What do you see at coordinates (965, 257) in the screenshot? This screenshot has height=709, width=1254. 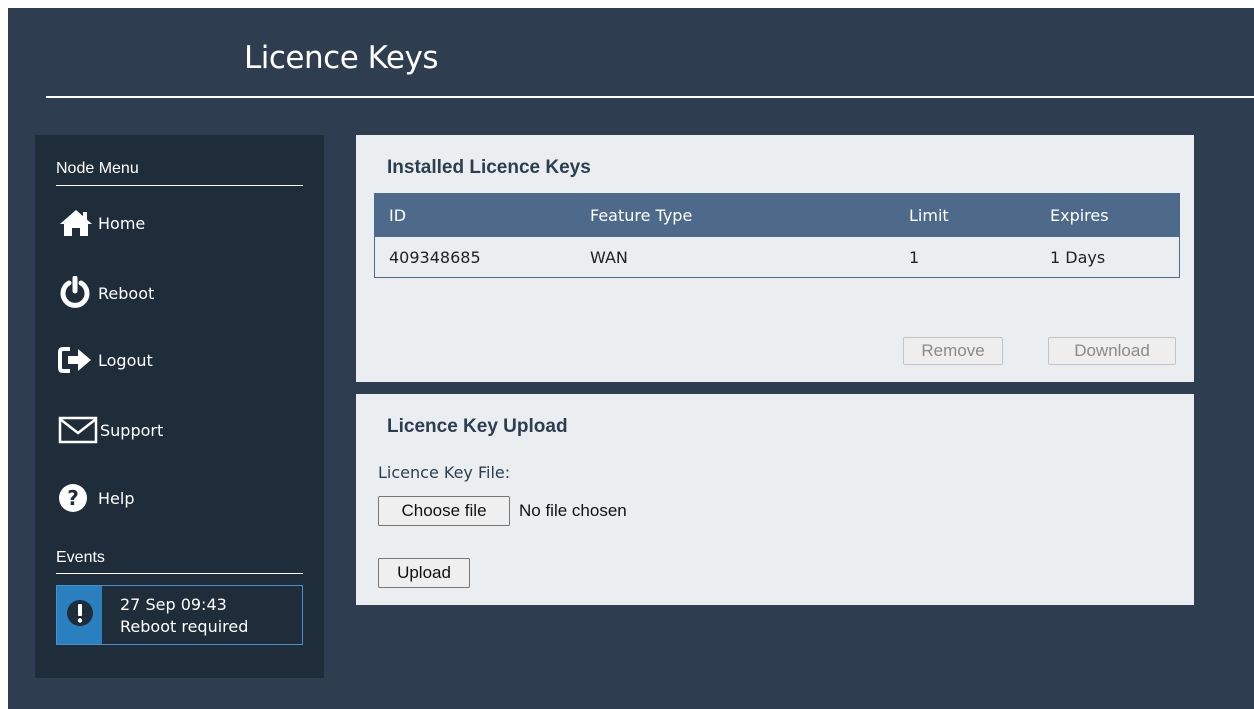 I see `cell-limit: 1` at bounding box center [965, 257].